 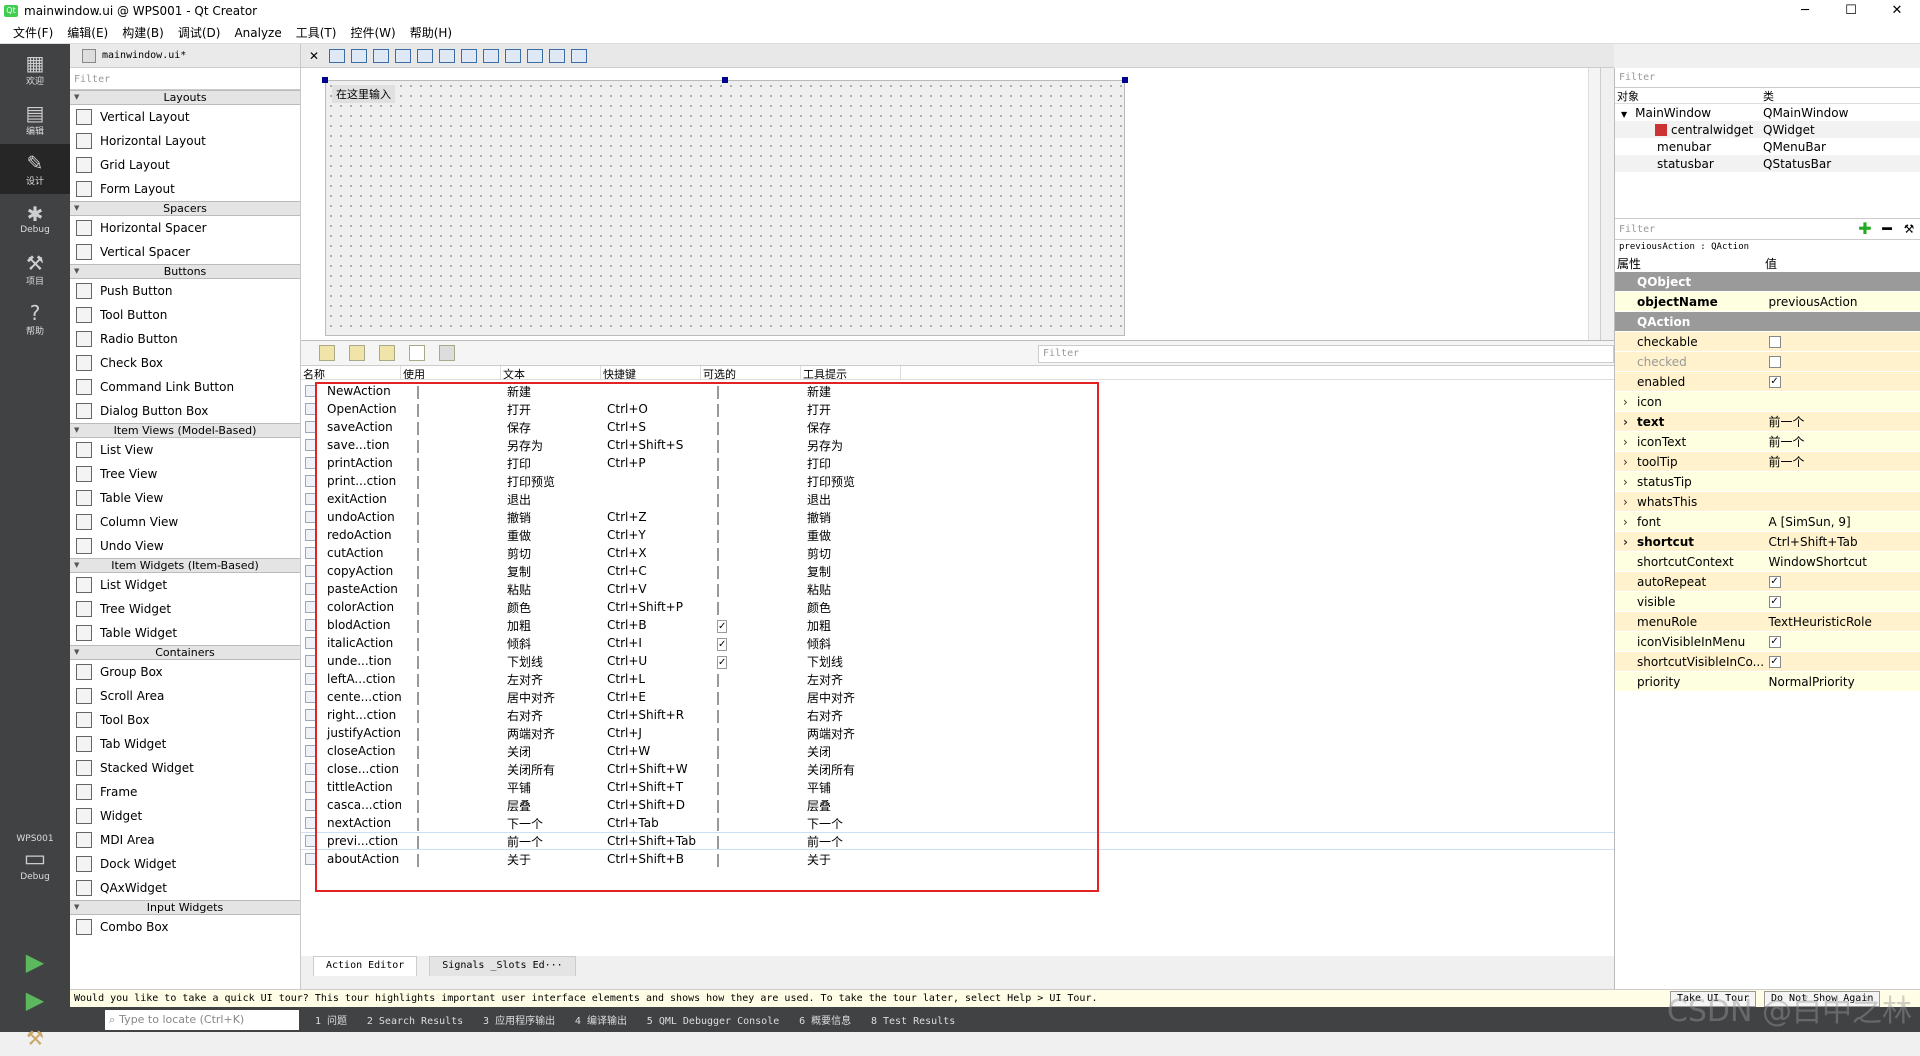 What do you see at coordinates (185, 430) in the screenshot?
I see `widget-category: Item Views (Model-Based)` at bounding box center [185, 430].